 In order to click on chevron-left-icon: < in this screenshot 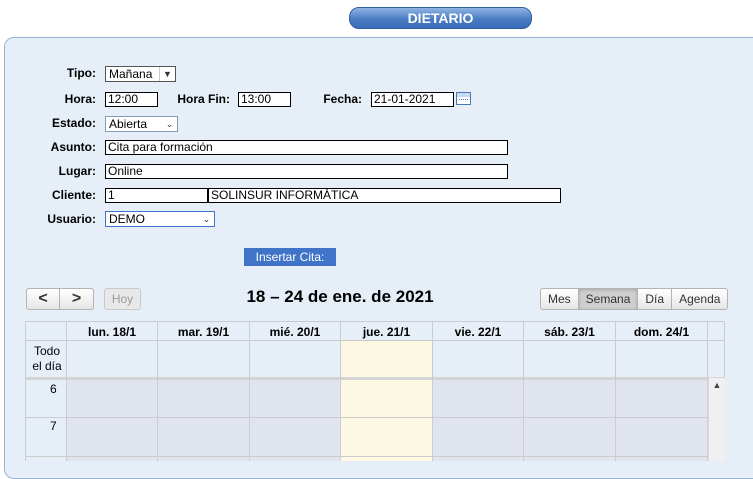, I will do `click(43, 298)`.